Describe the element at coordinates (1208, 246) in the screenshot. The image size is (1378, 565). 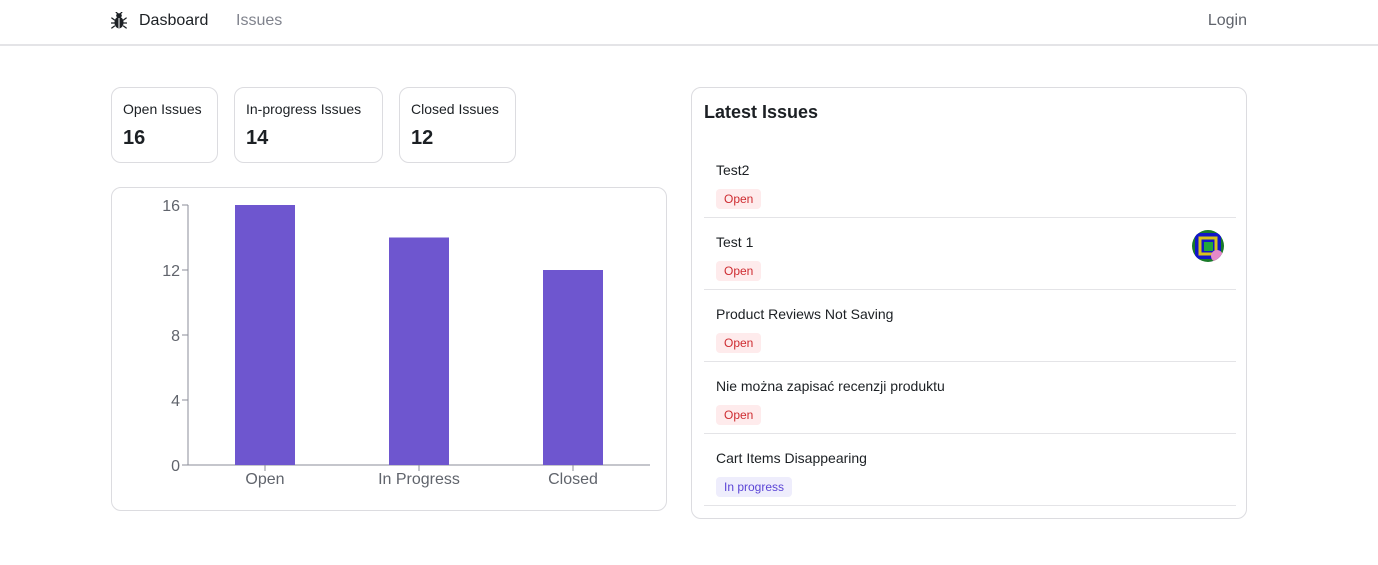
I see `assignee-avatar` at that location.